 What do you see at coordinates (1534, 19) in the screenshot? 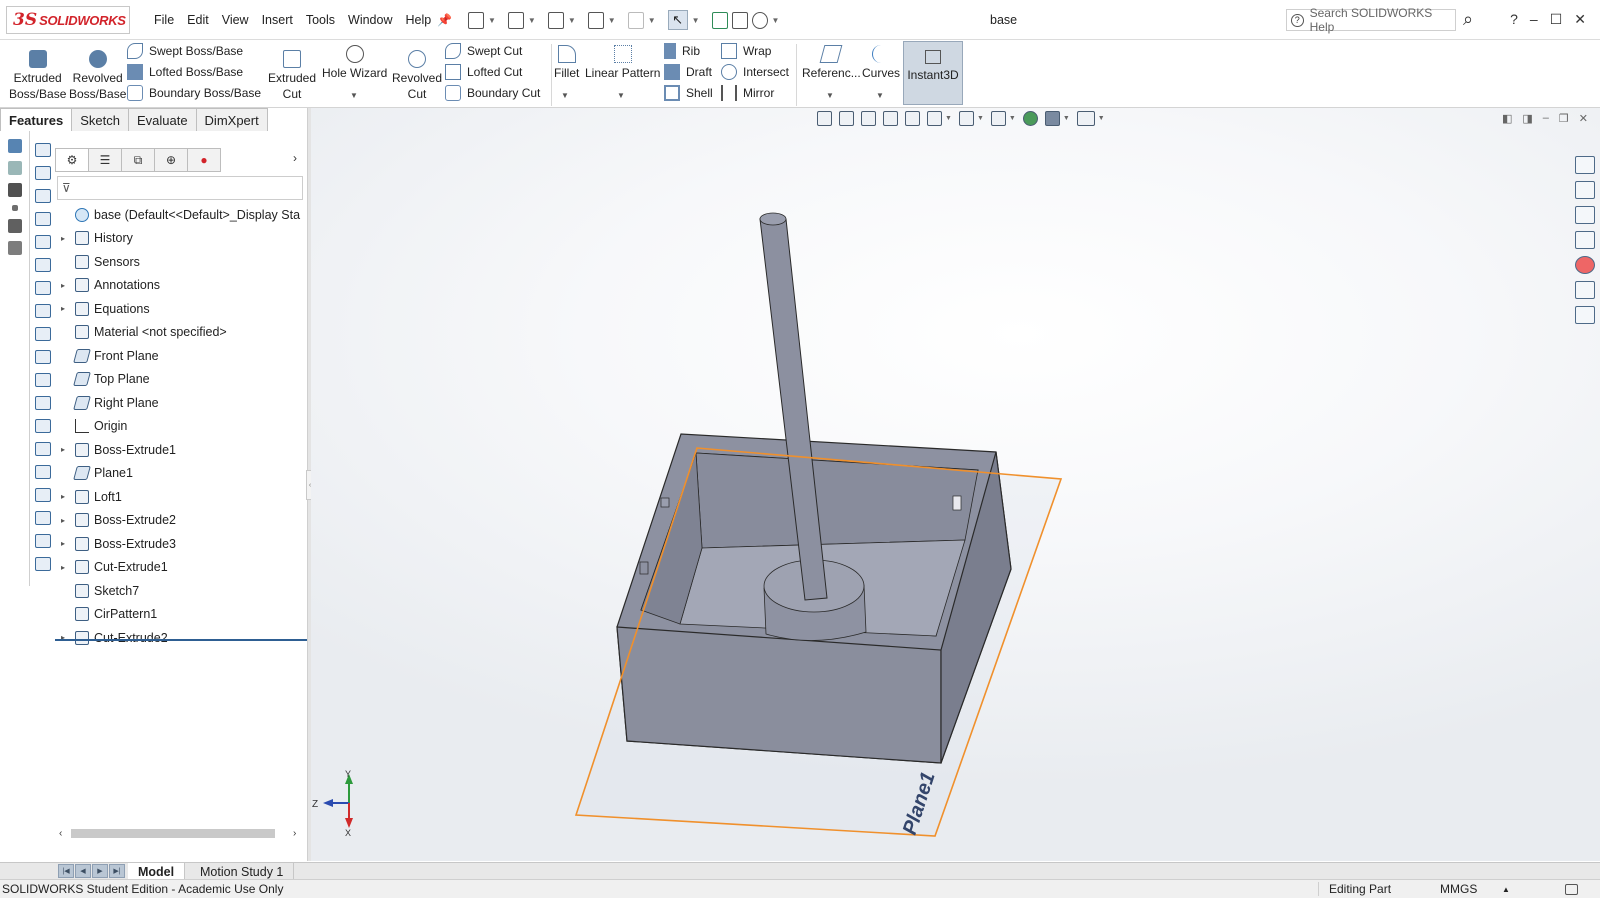
I see `minimize-button: –` at bounding box center [1534, 19].